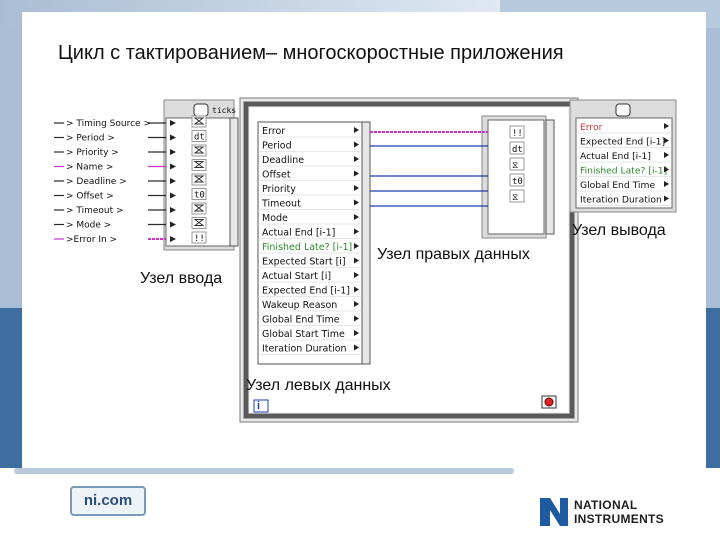  What do you see at coordinates (304, 262) in the screenshot?
I see `right-data-node-item: Expected Start [i]` at bounding box center [304, 262].